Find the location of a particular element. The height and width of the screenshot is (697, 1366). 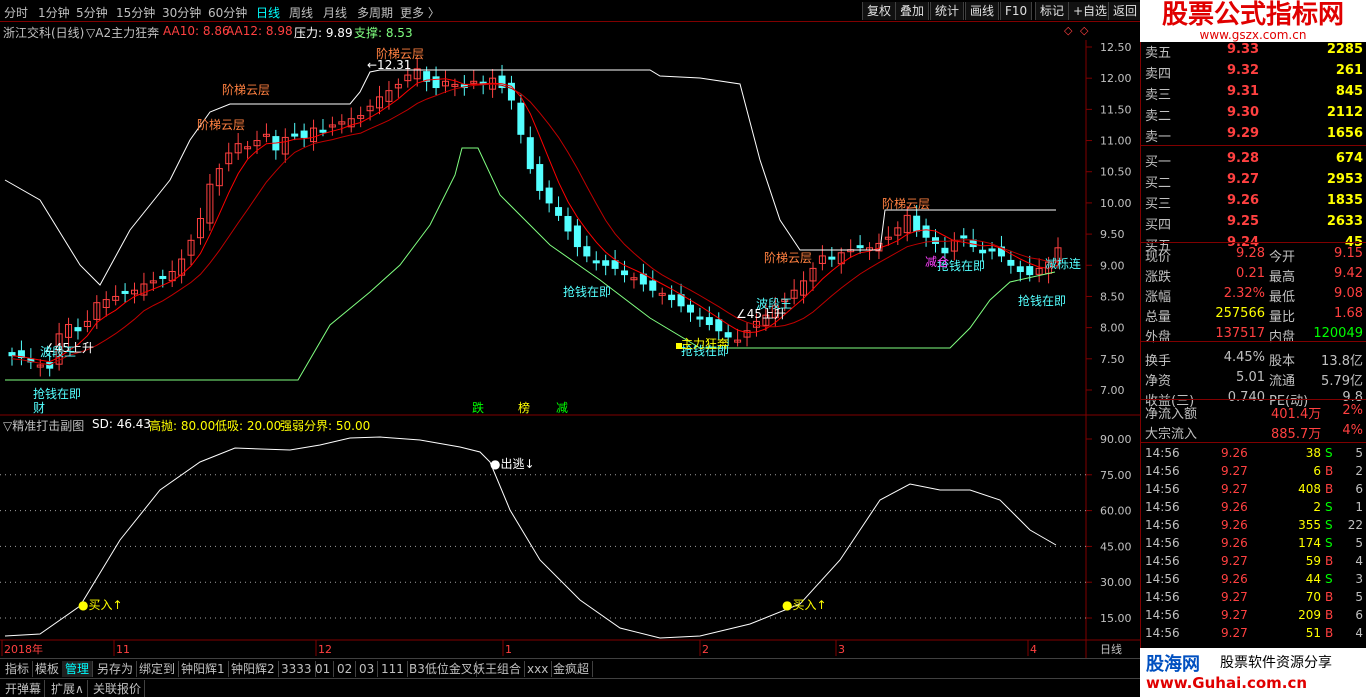

stat-value: 257566 is located at coordinates (1240, 313).